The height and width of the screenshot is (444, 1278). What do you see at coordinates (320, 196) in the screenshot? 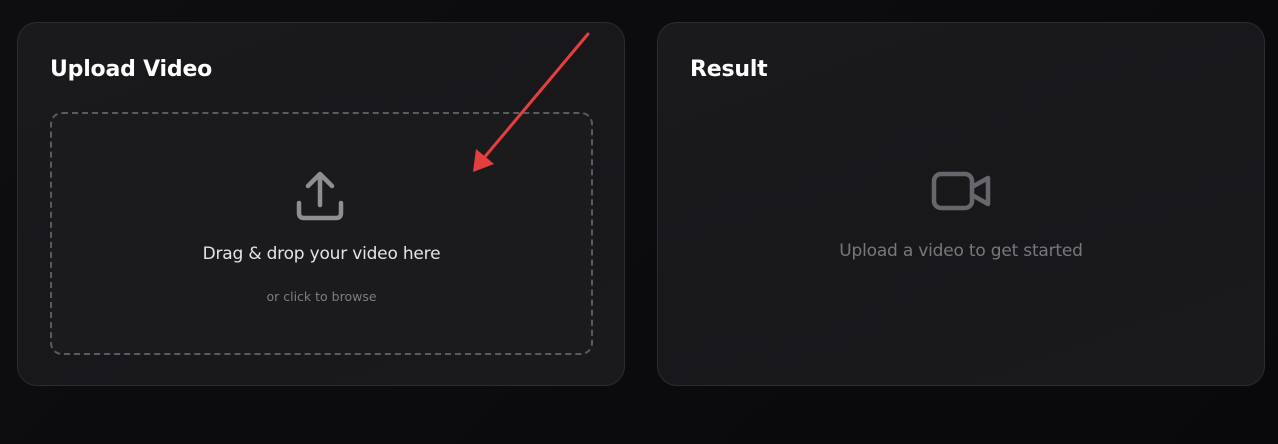
I see `upload-icon` at bounding box center [320, 196].